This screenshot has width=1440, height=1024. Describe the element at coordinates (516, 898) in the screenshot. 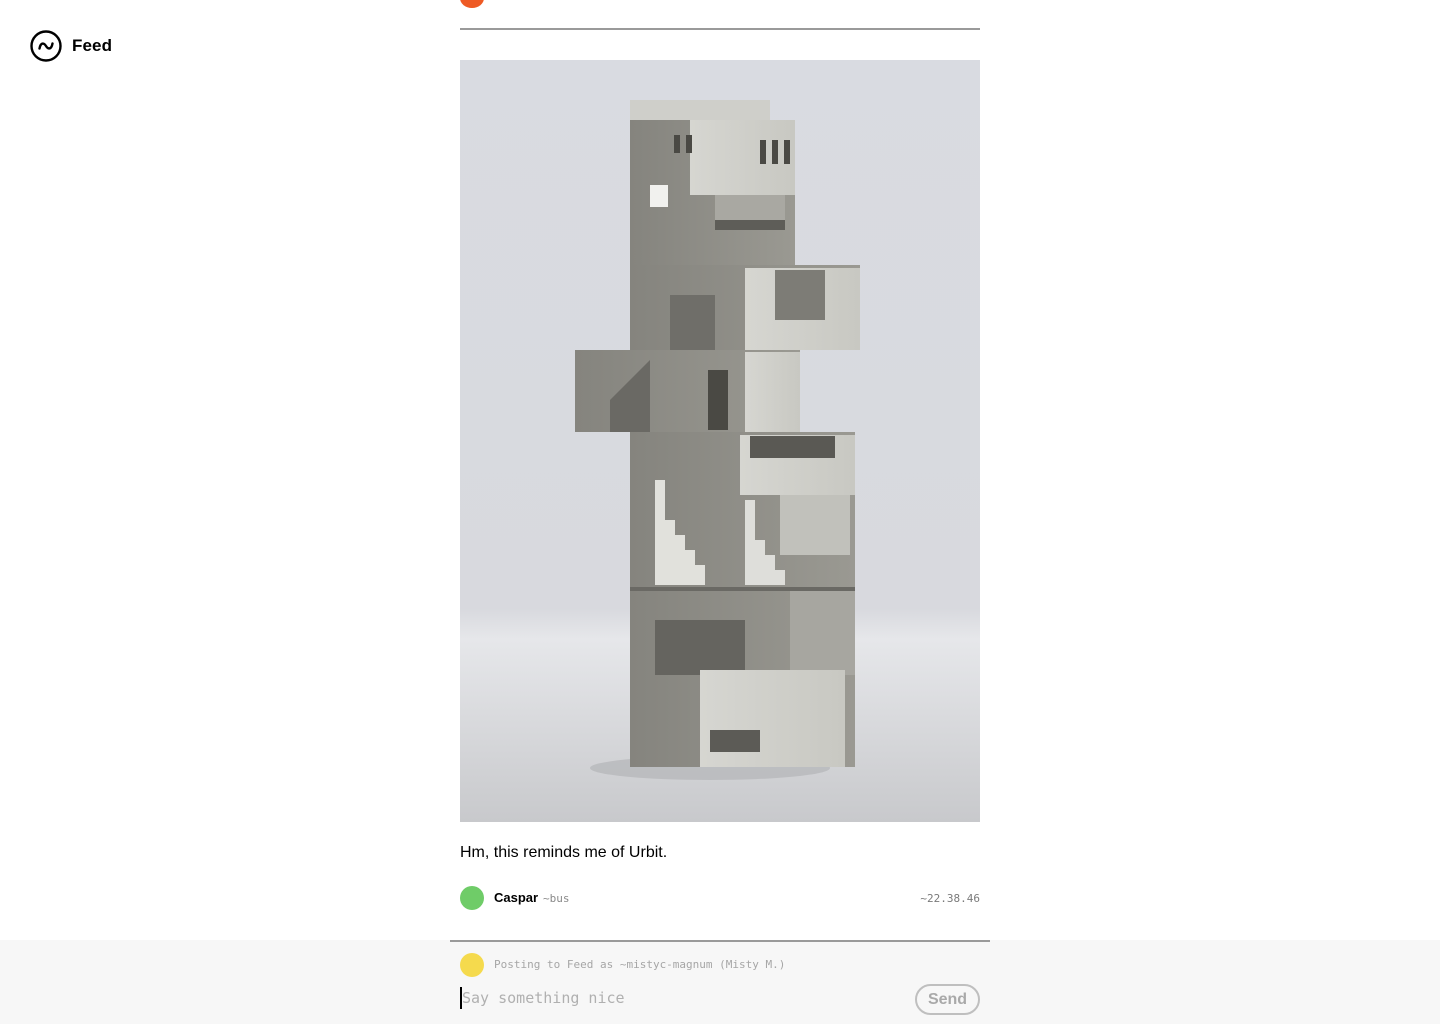

I see `author-name: Caspar` at that location.